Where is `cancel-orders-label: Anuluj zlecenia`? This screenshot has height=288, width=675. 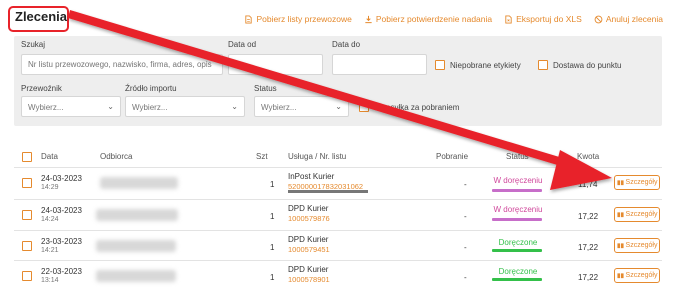 cancel-orders-label: Anuluj zlecenia is located at coordinates (634, 19).